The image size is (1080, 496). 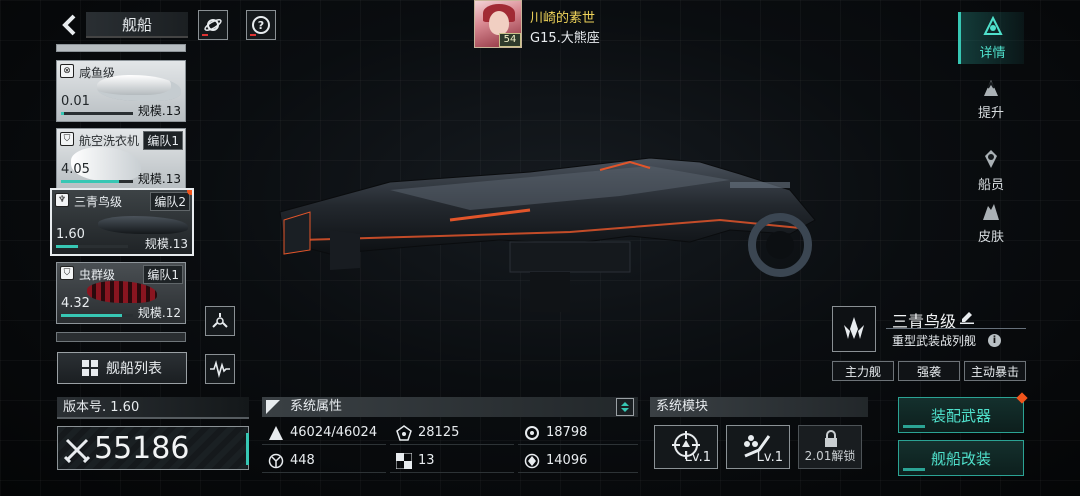 What do you see at coordinates (77, 450) in the screenshot?
I see `crossed-swords-icon` at bounding box center [77, 450].